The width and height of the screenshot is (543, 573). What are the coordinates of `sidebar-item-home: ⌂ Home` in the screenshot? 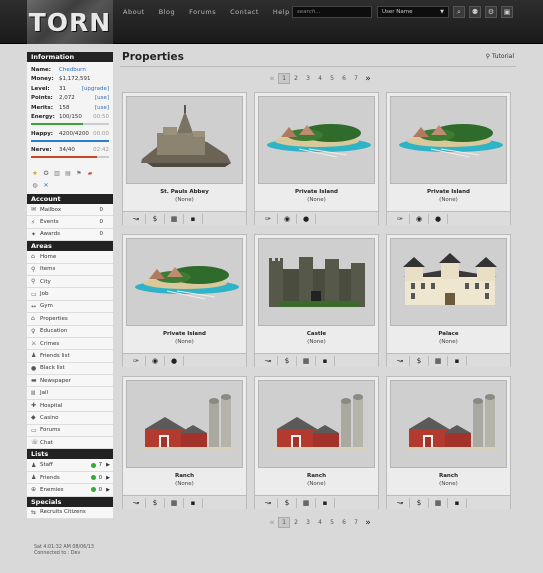 It's located at (70, 257).